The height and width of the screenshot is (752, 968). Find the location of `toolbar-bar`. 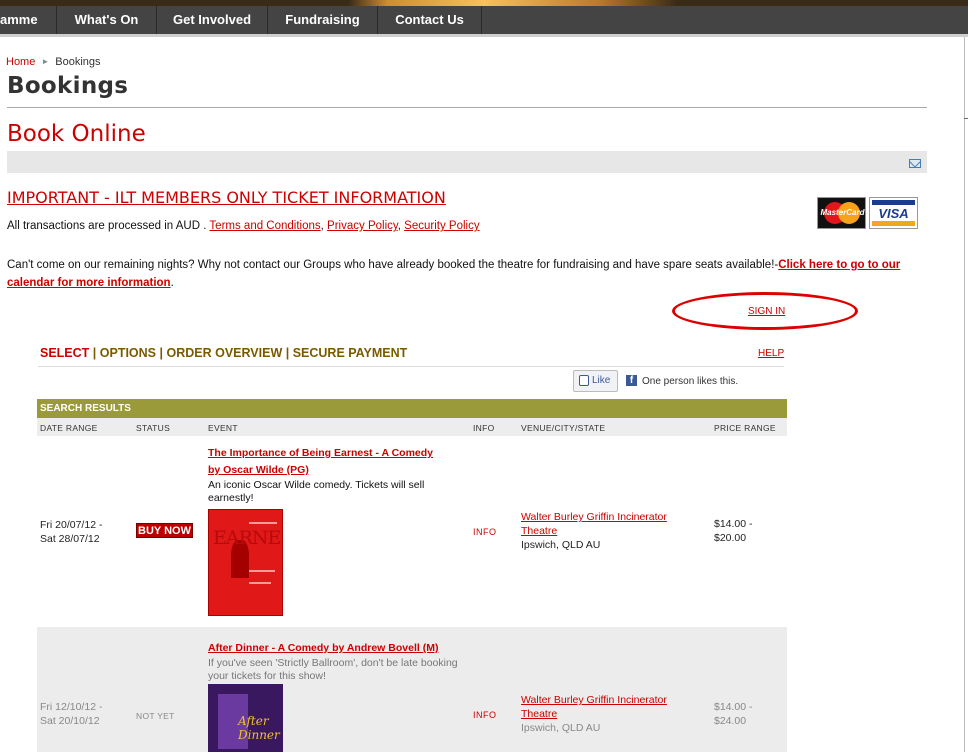

toolbar-bar is located at coordinates (467, 162).